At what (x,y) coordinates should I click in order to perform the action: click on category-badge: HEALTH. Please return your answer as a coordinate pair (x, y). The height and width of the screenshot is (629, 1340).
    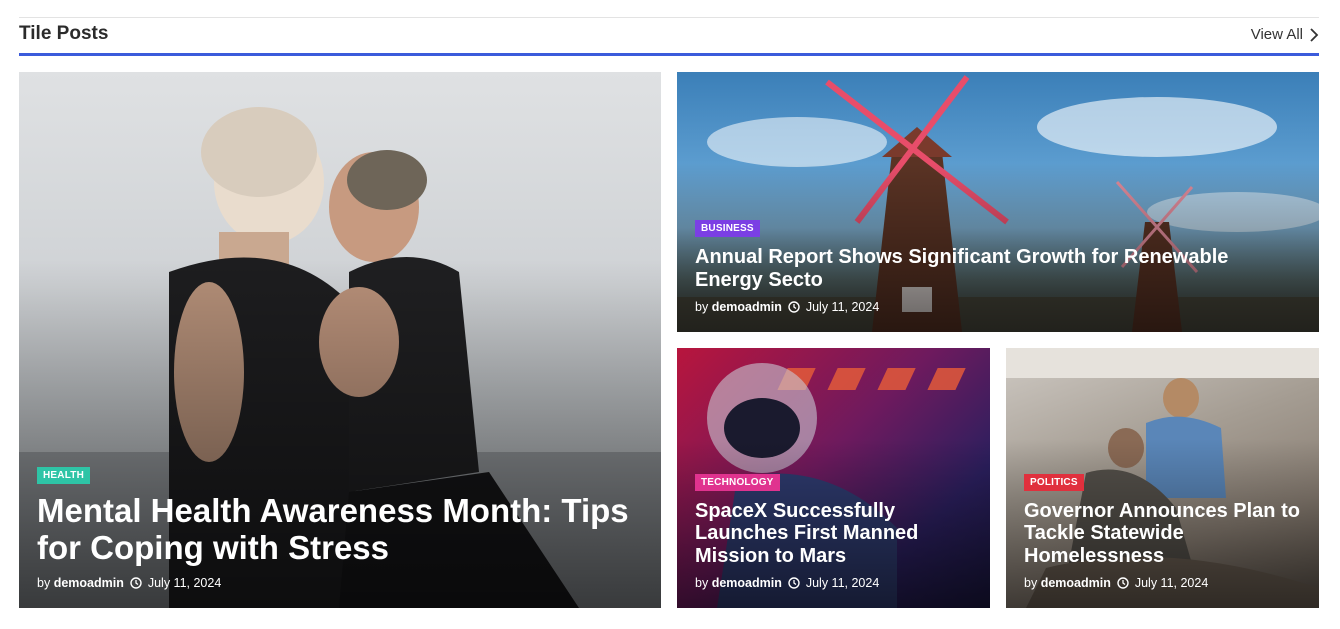
    Looking at the image, I should click on (64, 476).